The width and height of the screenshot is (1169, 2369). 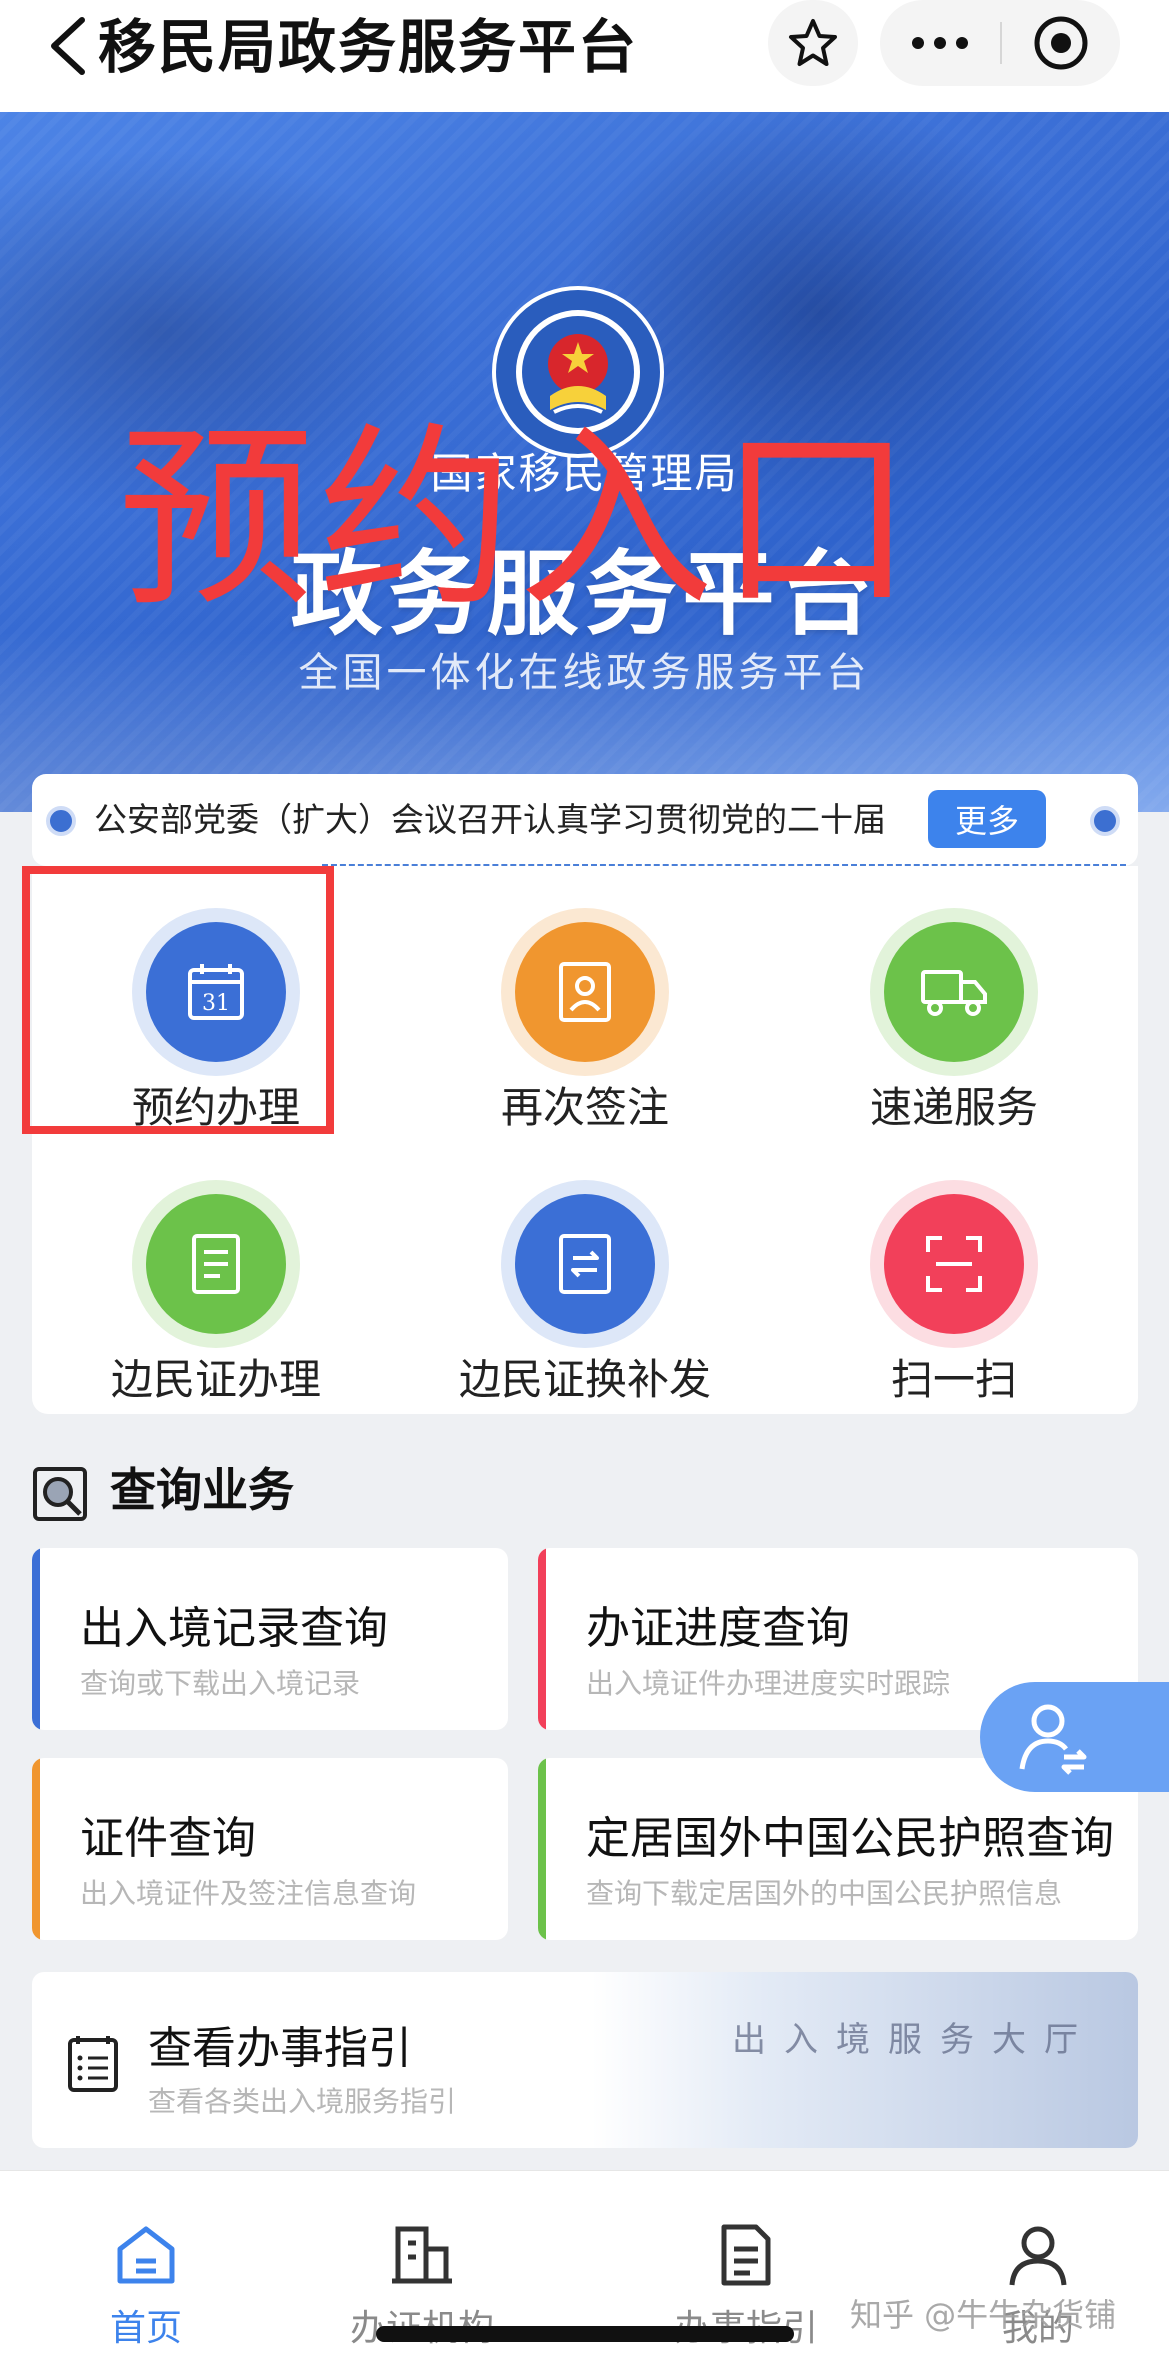 I want to click on star-icon, so click(x=813, y=42).